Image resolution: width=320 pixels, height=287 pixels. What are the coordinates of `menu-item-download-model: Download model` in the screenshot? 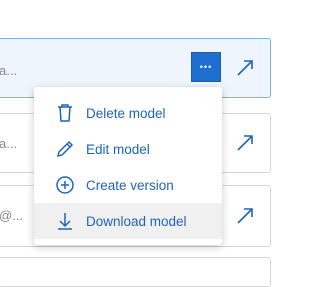 It's located at (128, 221).